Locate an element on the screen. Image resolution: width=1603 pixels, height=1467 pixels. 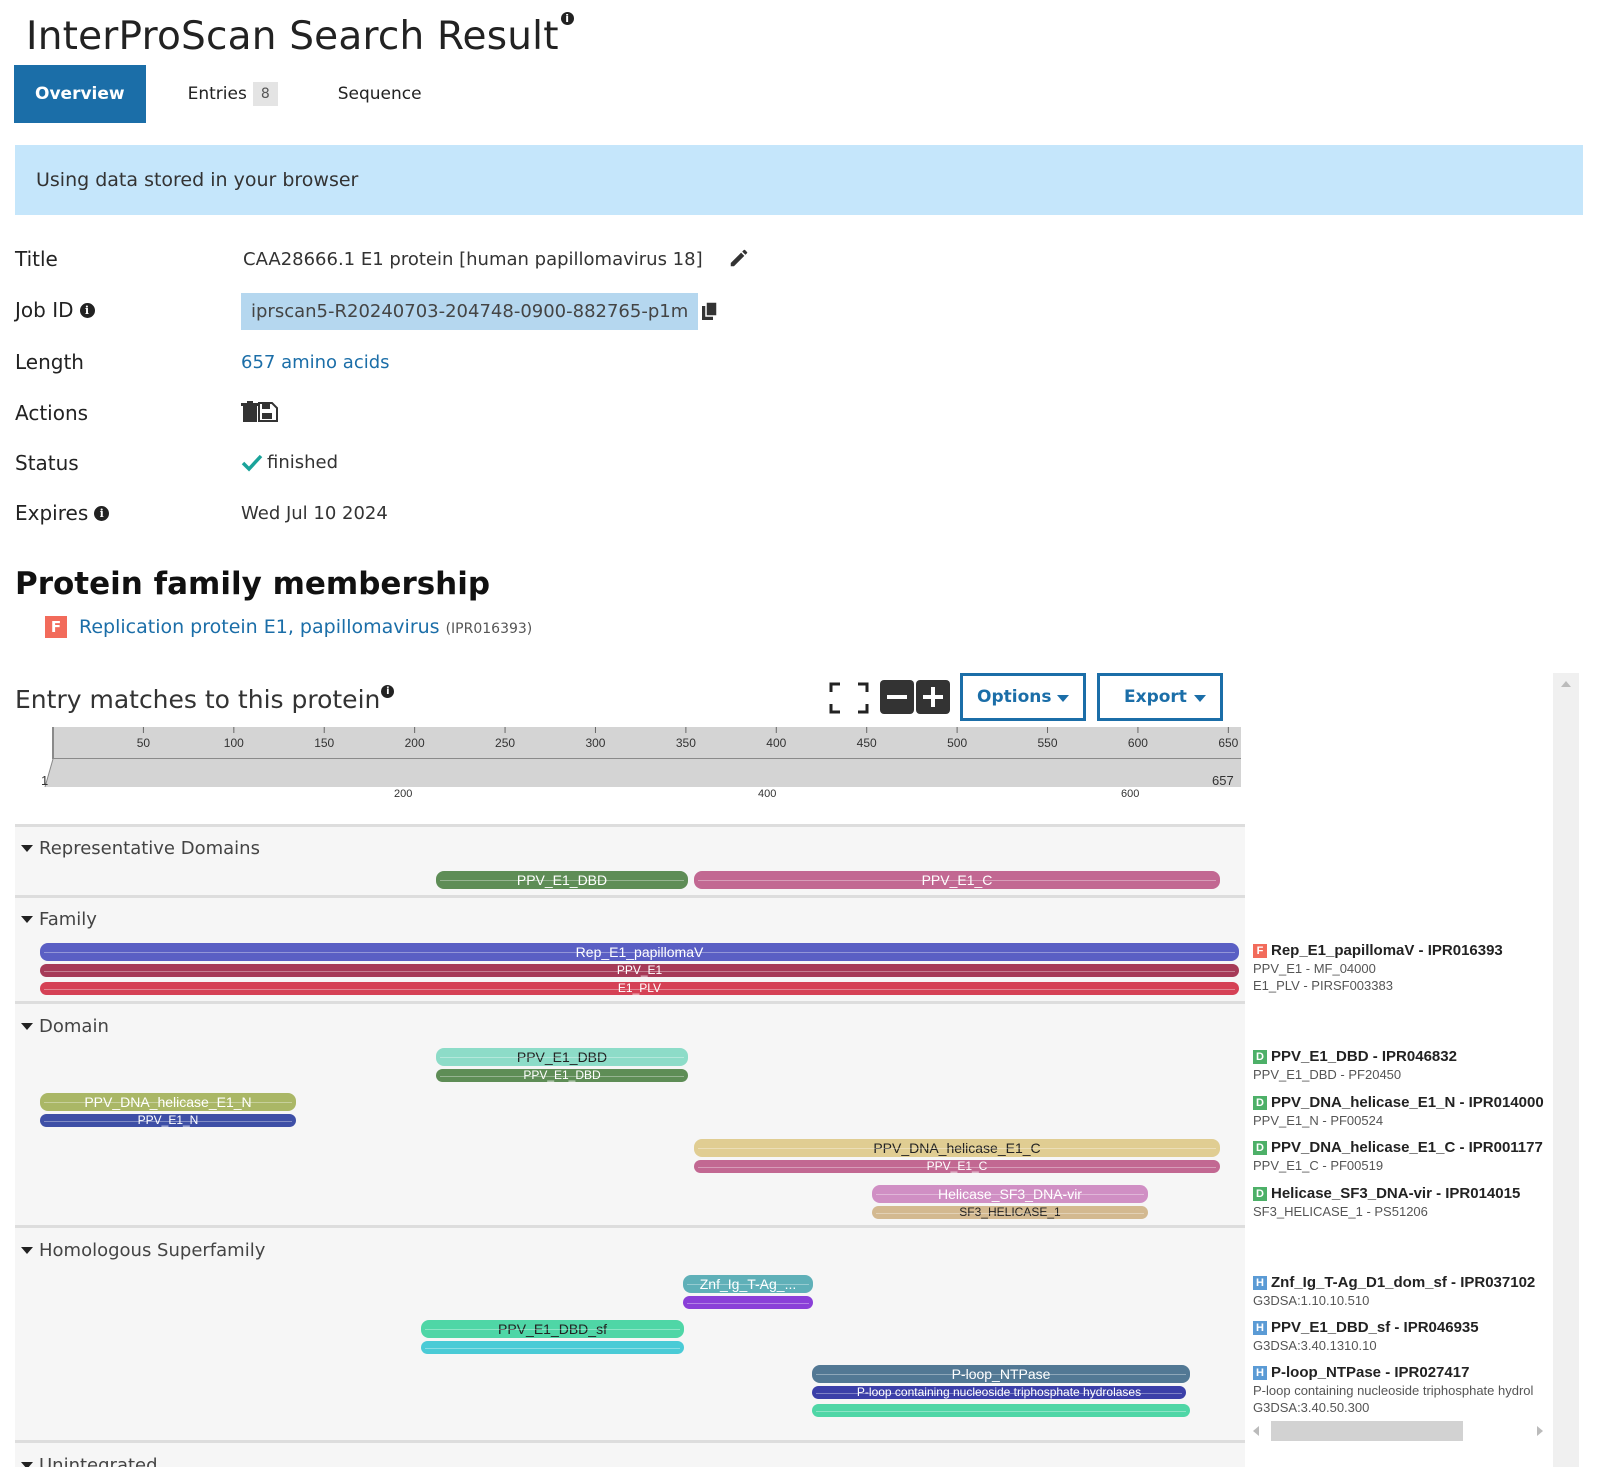
bar-fam-ppv: PPV_E1 is located at coordinates (639, 970).